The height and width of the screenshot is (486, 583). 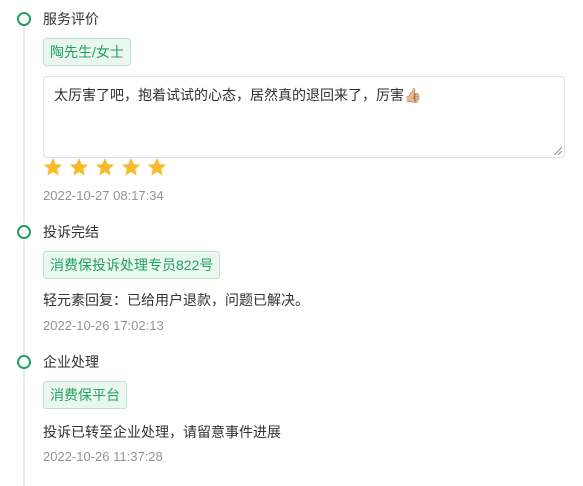 I want to click on timestamp: 2022-10-26 11:37:28, so click(x=103, y=456).